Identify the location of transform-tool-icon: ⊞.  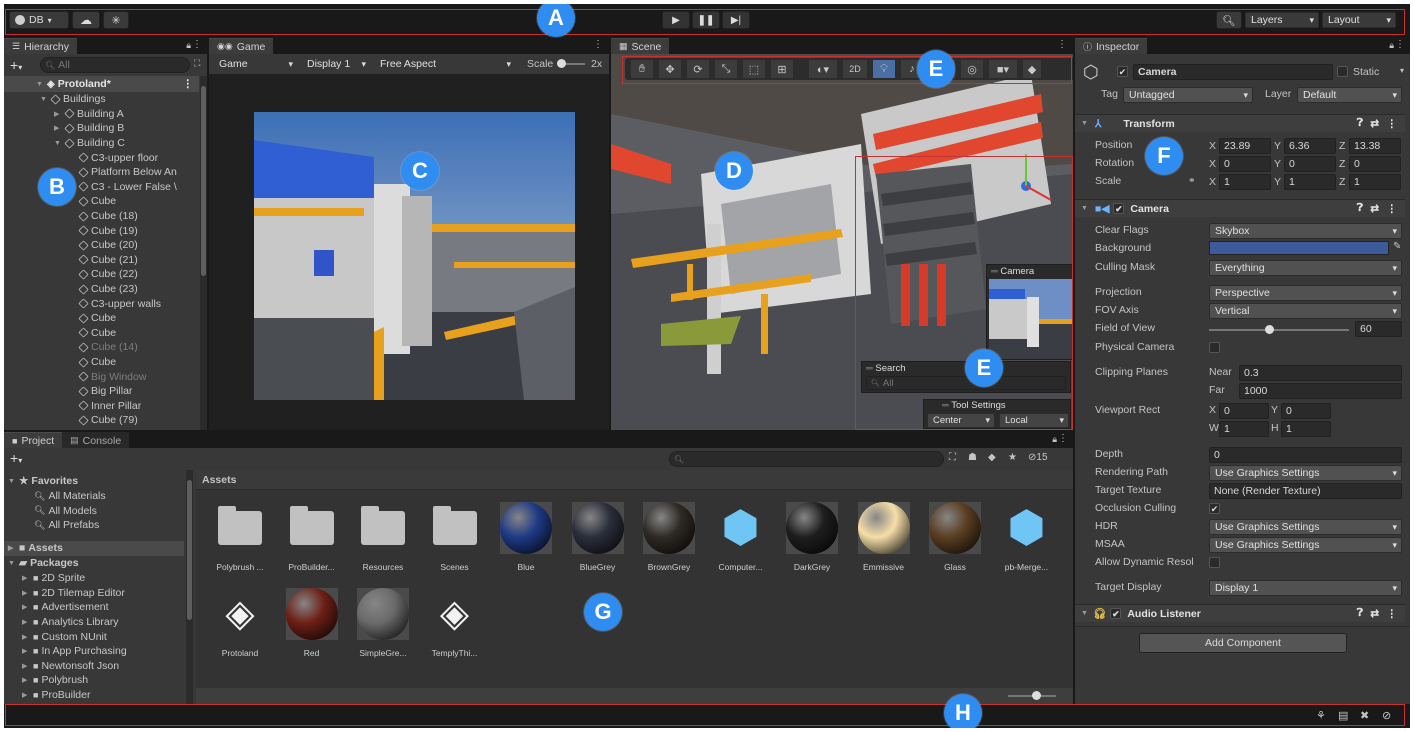
(782, 69).